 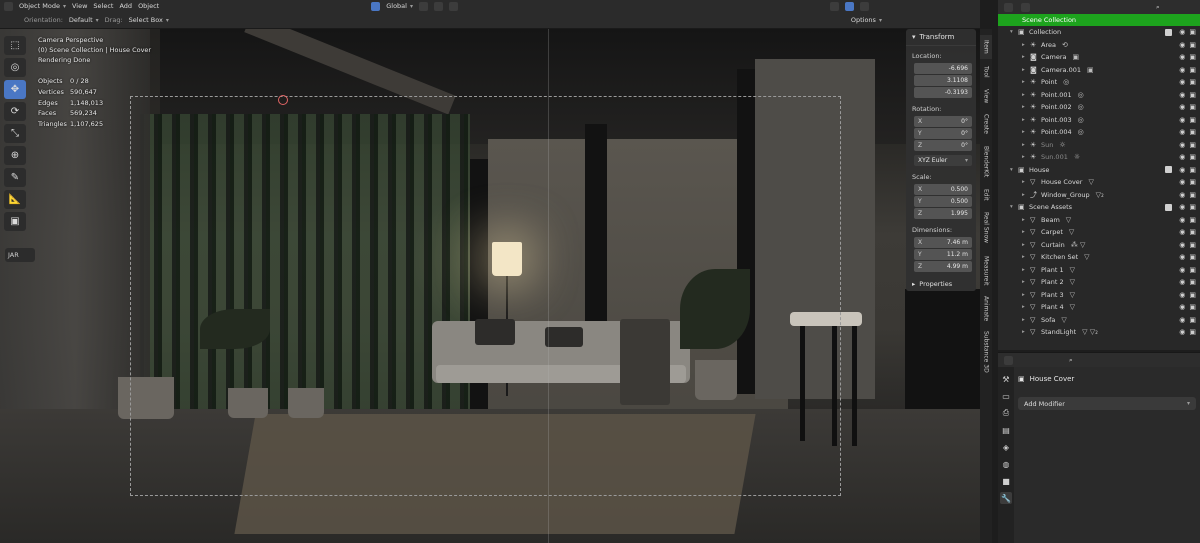 I want to click on rotation-x-field: X 0°, so click(x=943, y=121).